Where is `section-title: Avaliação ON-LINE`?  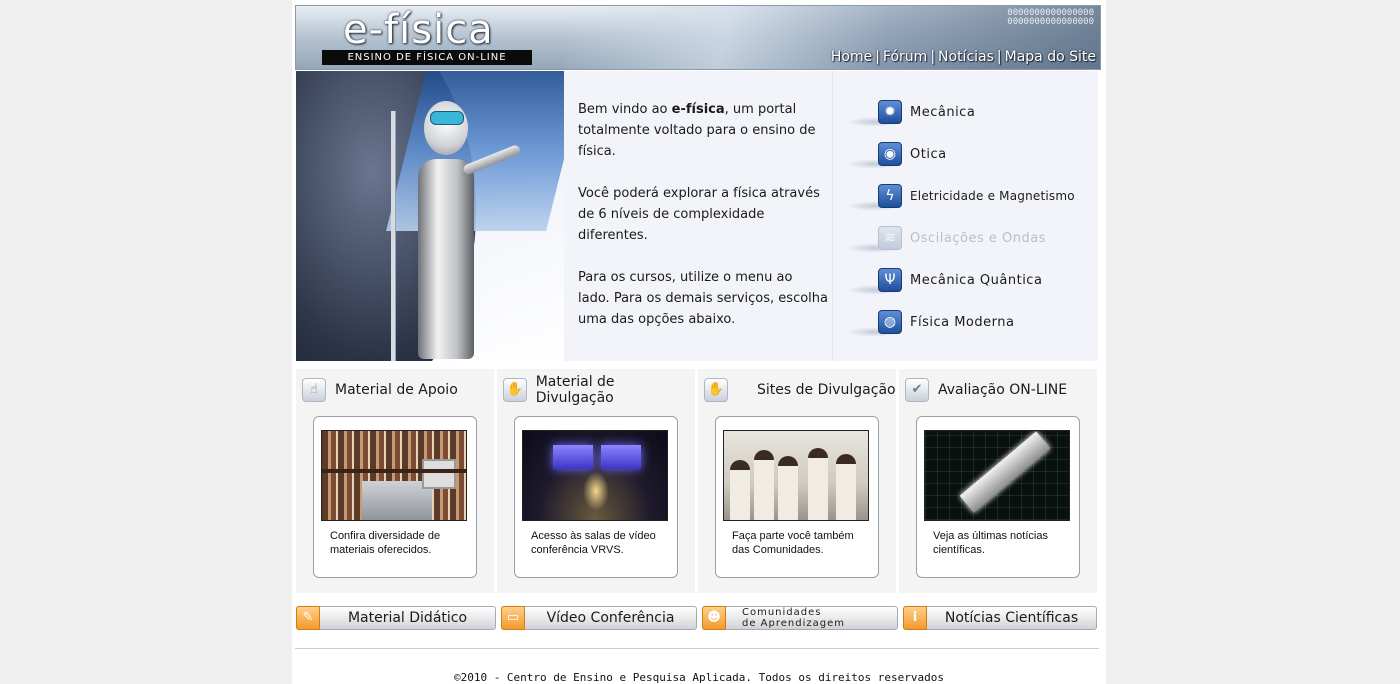 section-title: Avaliação ON-LINE is located at coordinates (1003, 390).